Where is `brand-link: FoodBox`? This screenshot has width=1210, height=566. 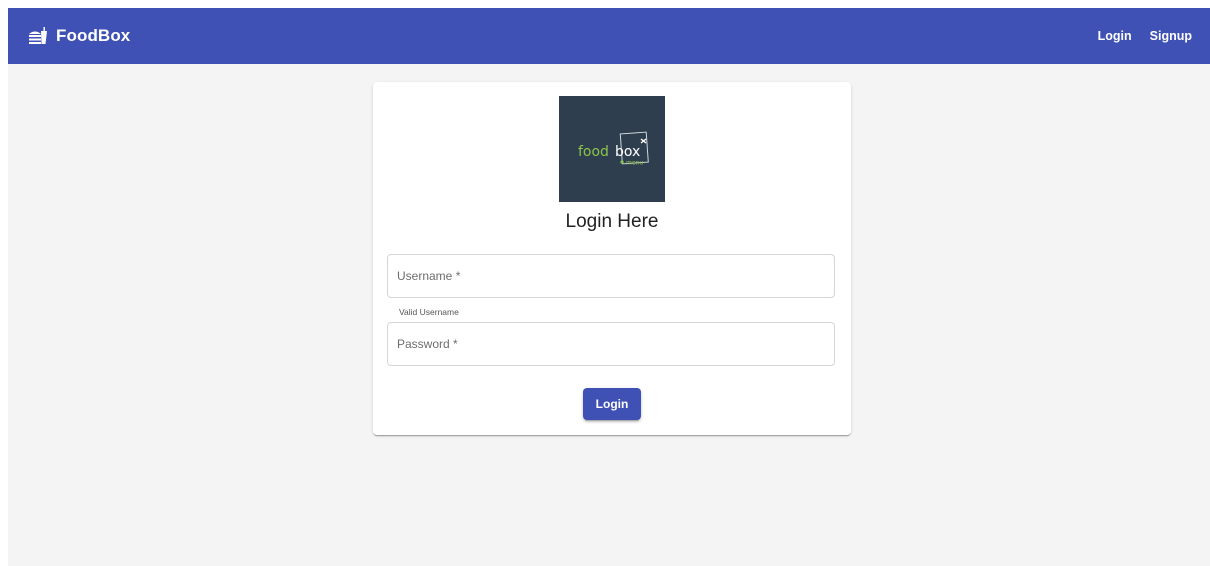
brand-link: FoodBox is located at coordinates (79, 36).